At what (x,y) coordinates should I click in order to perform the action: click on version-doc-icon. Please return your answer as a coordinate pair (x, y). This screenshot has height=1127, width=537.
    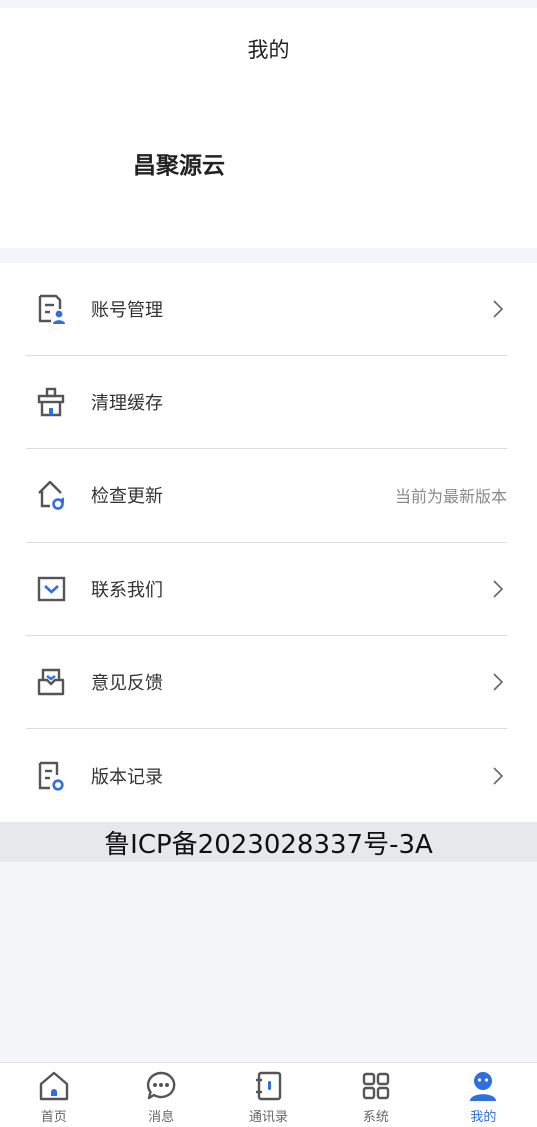
    Looking at the image, I should click on (51, 776).